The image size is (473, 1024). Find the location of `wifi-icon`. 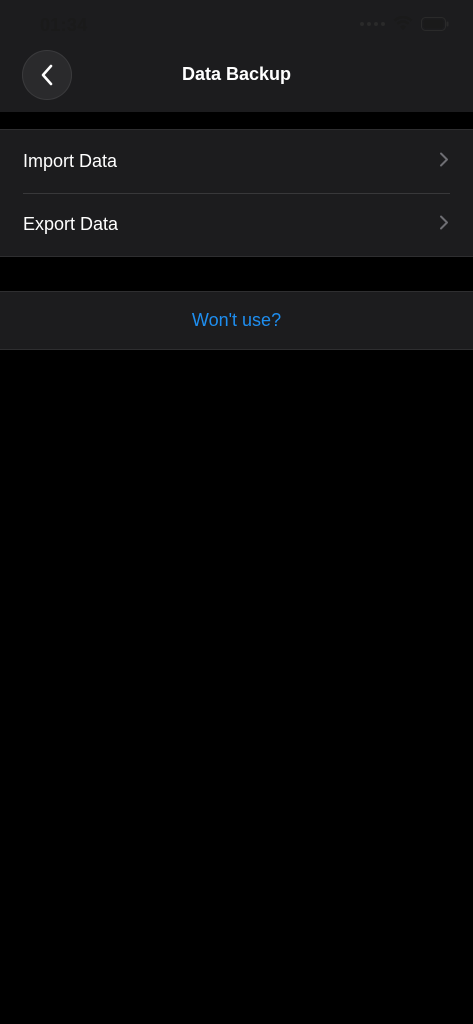

wifi-icon is located at coordinates (403, 23).